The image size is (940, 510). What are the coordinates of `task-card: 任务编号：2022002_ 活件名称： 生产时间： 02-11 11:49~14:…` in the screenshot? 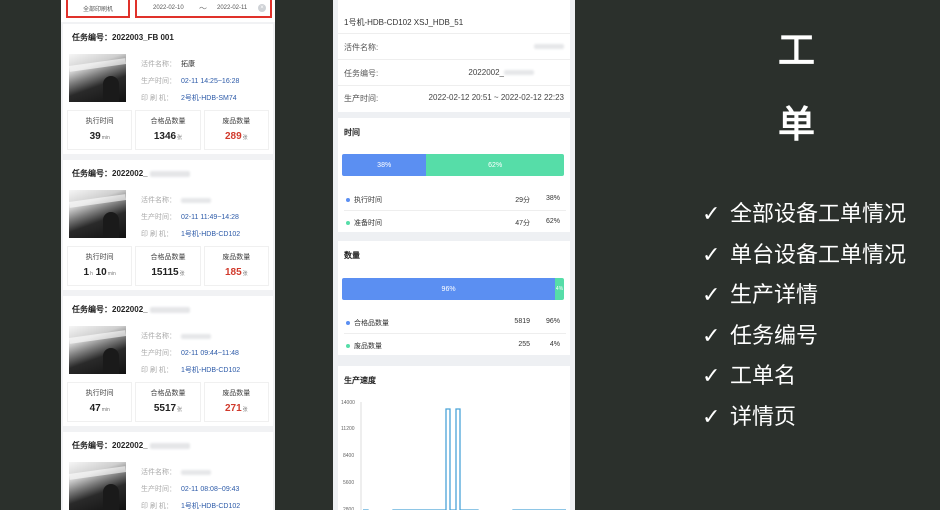 It's located at (168, 225).